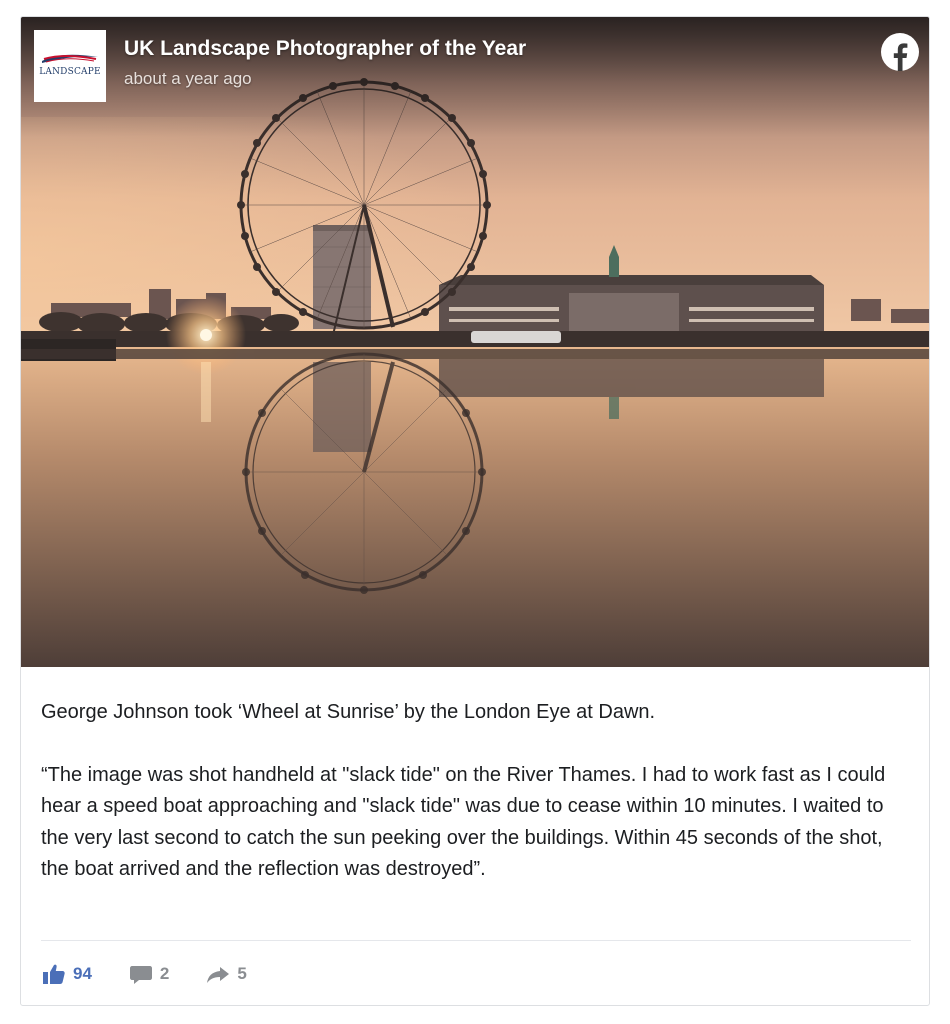 The height and width of the screenshot is (1024, 950). I want to click on shares-stat: 5, so click(227, 974).